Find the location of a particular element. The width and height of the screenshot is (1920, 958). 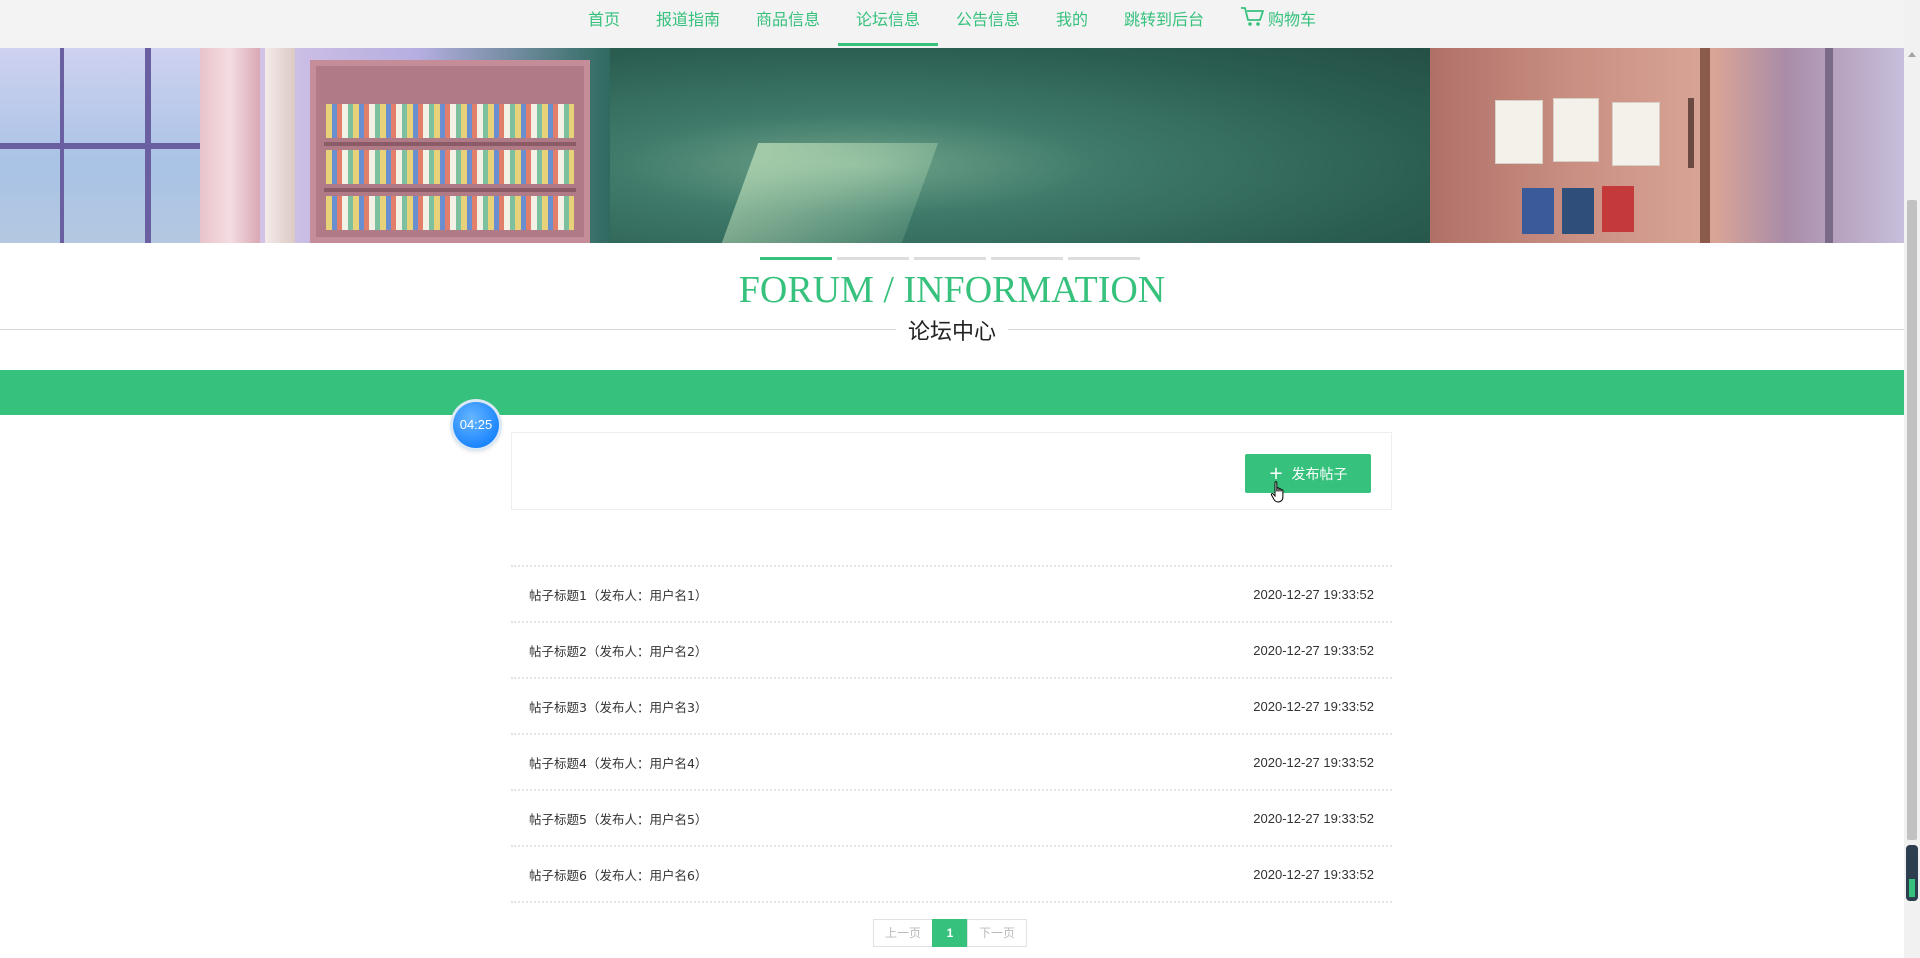

banner-window is located at coordinates (110, 145).